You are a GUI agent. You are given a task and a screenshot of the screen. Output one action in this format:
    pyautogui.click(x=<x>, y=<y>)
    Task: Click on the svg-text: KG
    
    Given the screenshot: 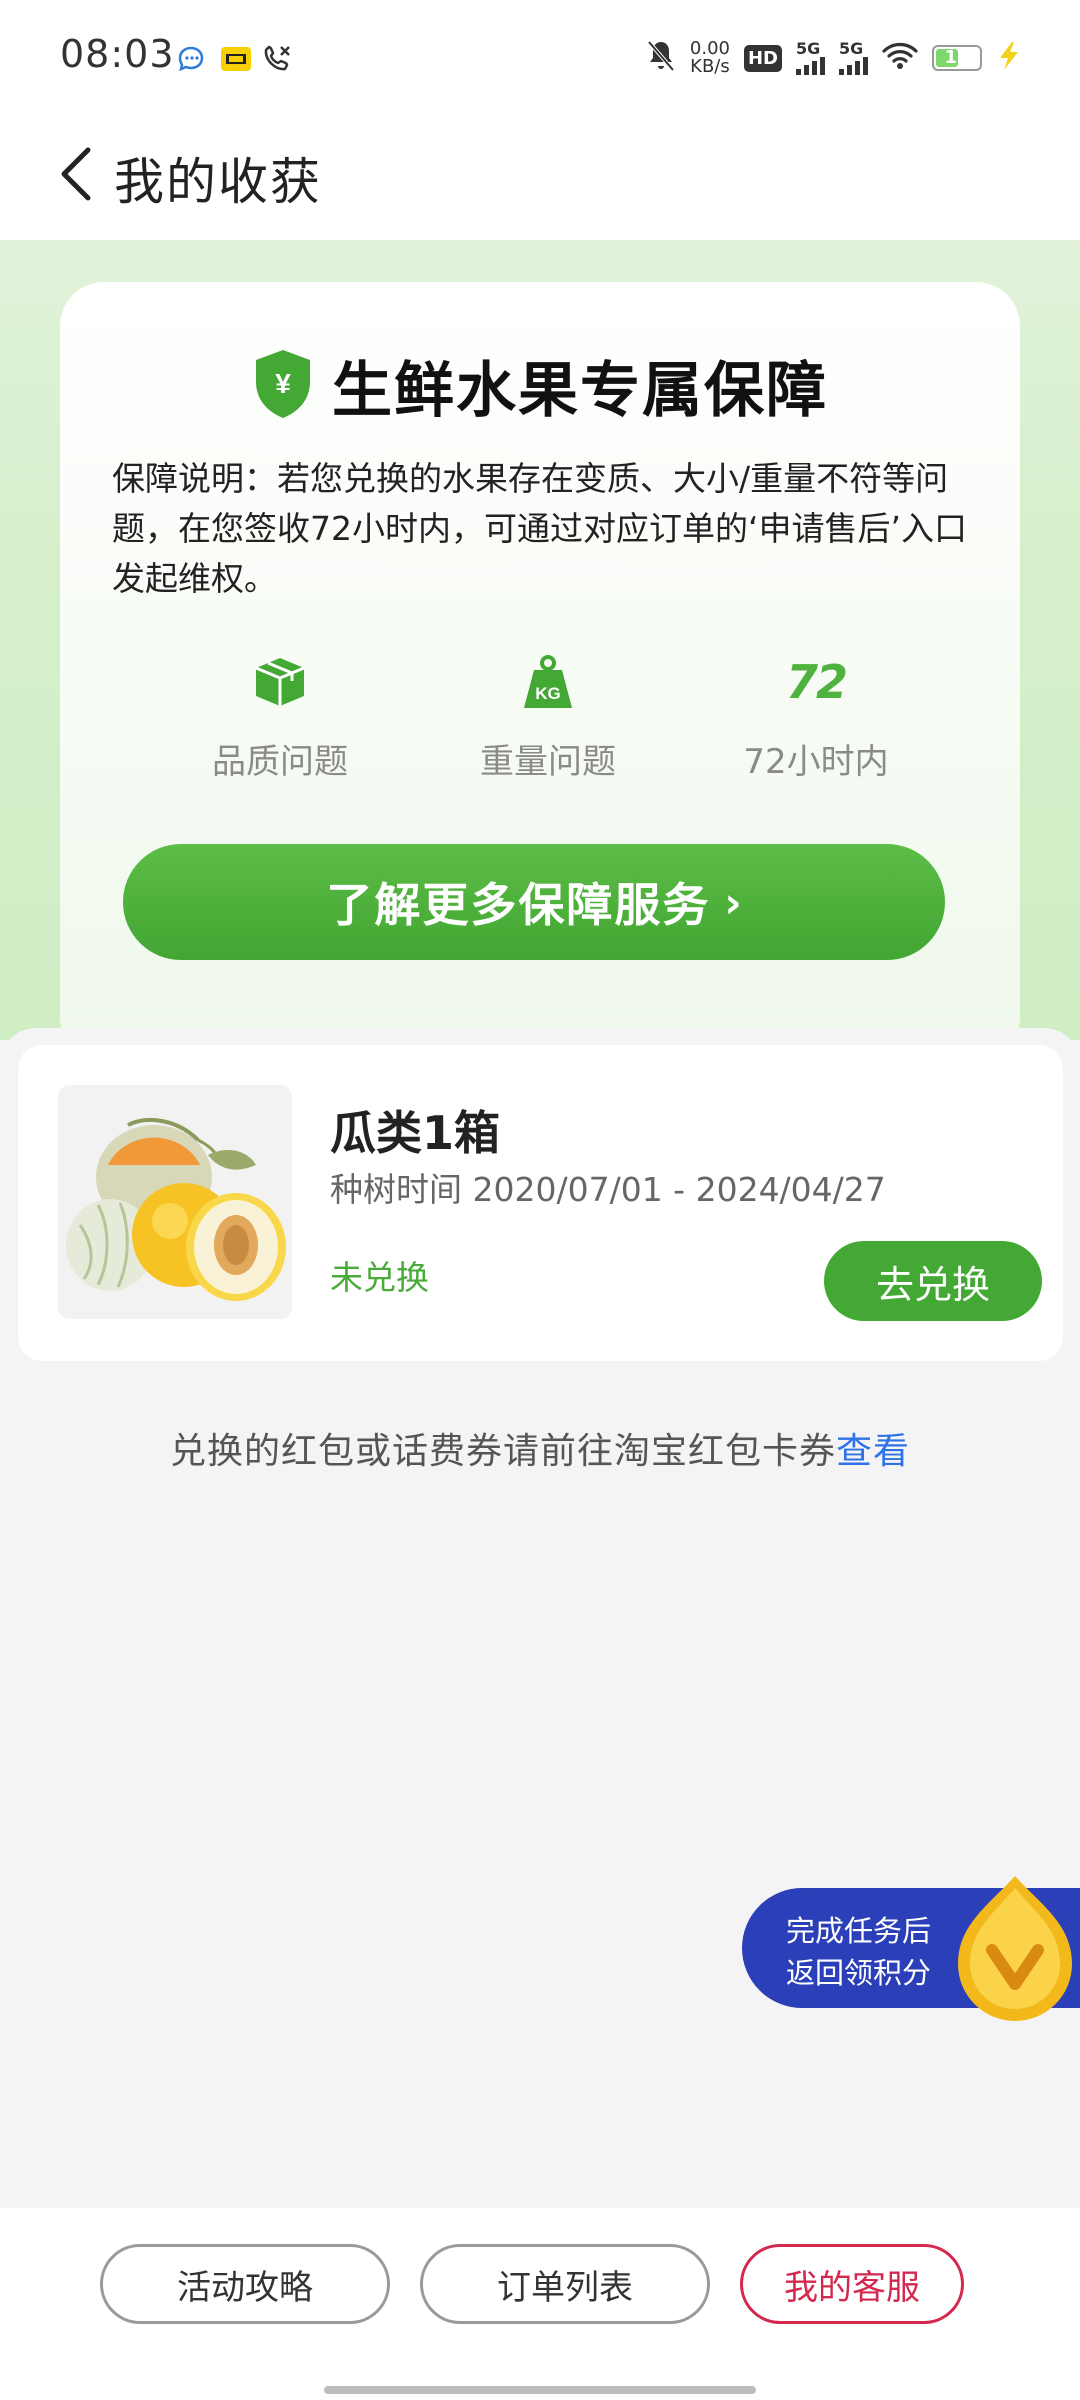 What is the action you would take?
    pyautogui.click(x=548, y=693)
    